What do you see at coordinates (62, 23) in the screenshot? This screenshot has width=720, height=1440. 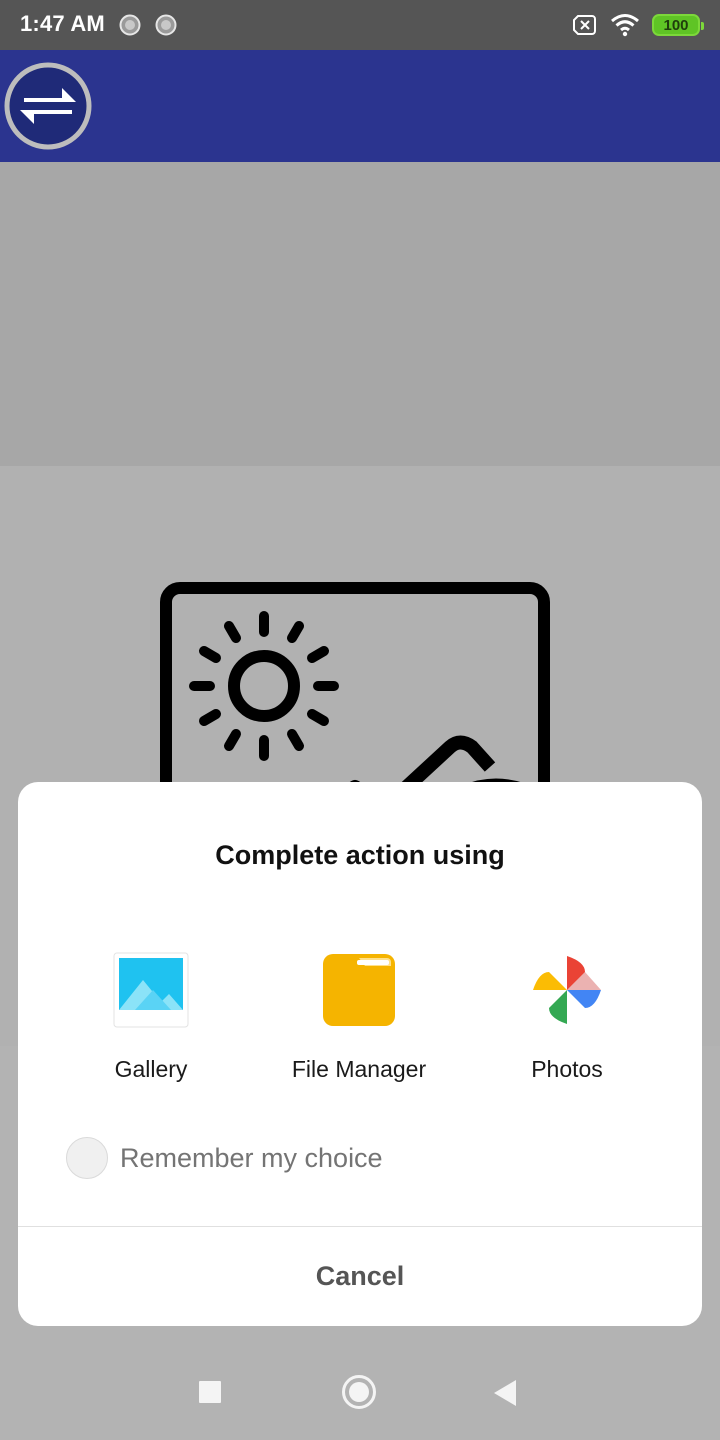 I see `status-time: 1:47 AM` at bounding box center [62, 23].